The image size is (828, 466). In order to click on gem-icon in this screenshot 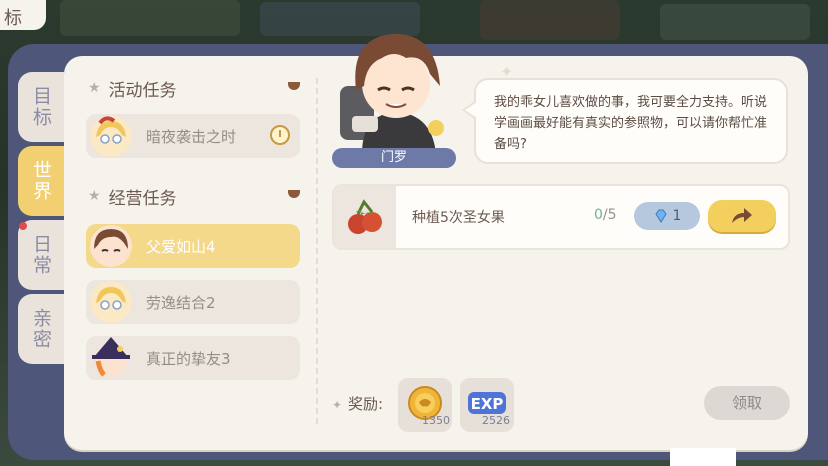, I will do `click(660, 216)`.